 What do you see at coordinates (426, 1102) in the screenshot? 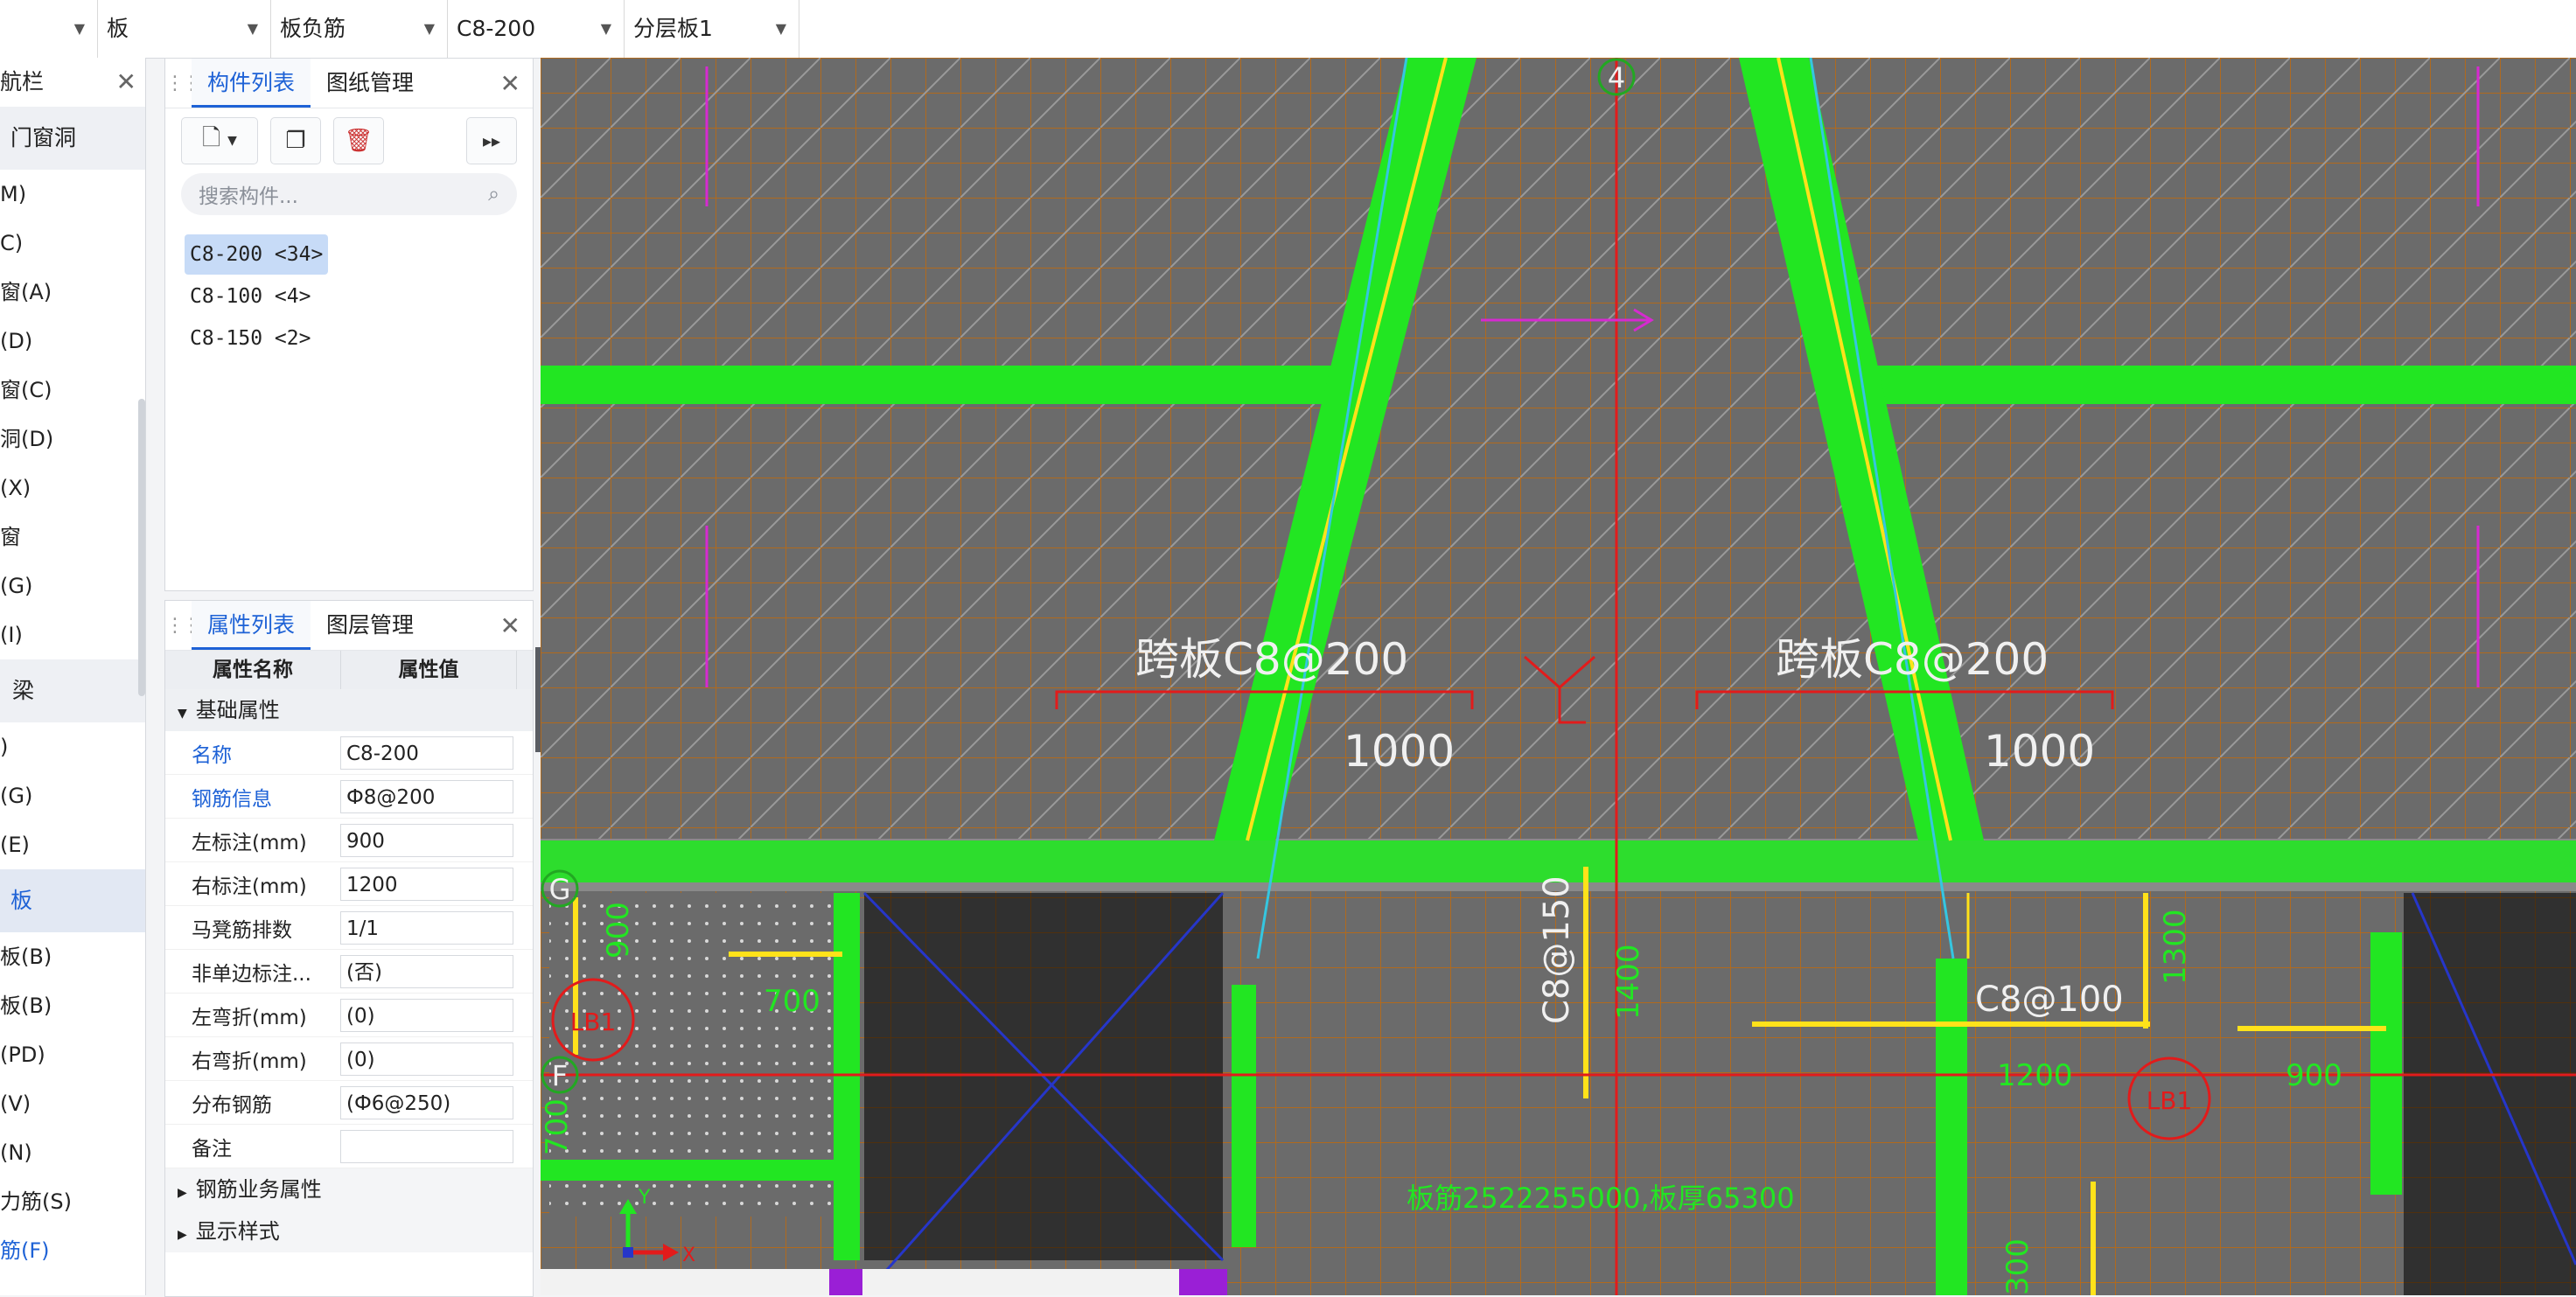
I see `property-value-input: (Ф6@250)` at bounding box center [426, 1102].